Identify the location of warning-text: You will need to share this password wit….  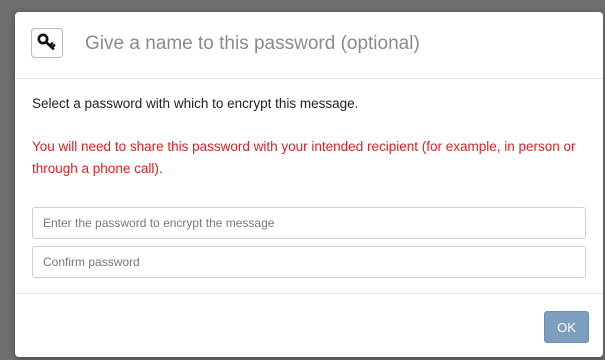
(304, 157).